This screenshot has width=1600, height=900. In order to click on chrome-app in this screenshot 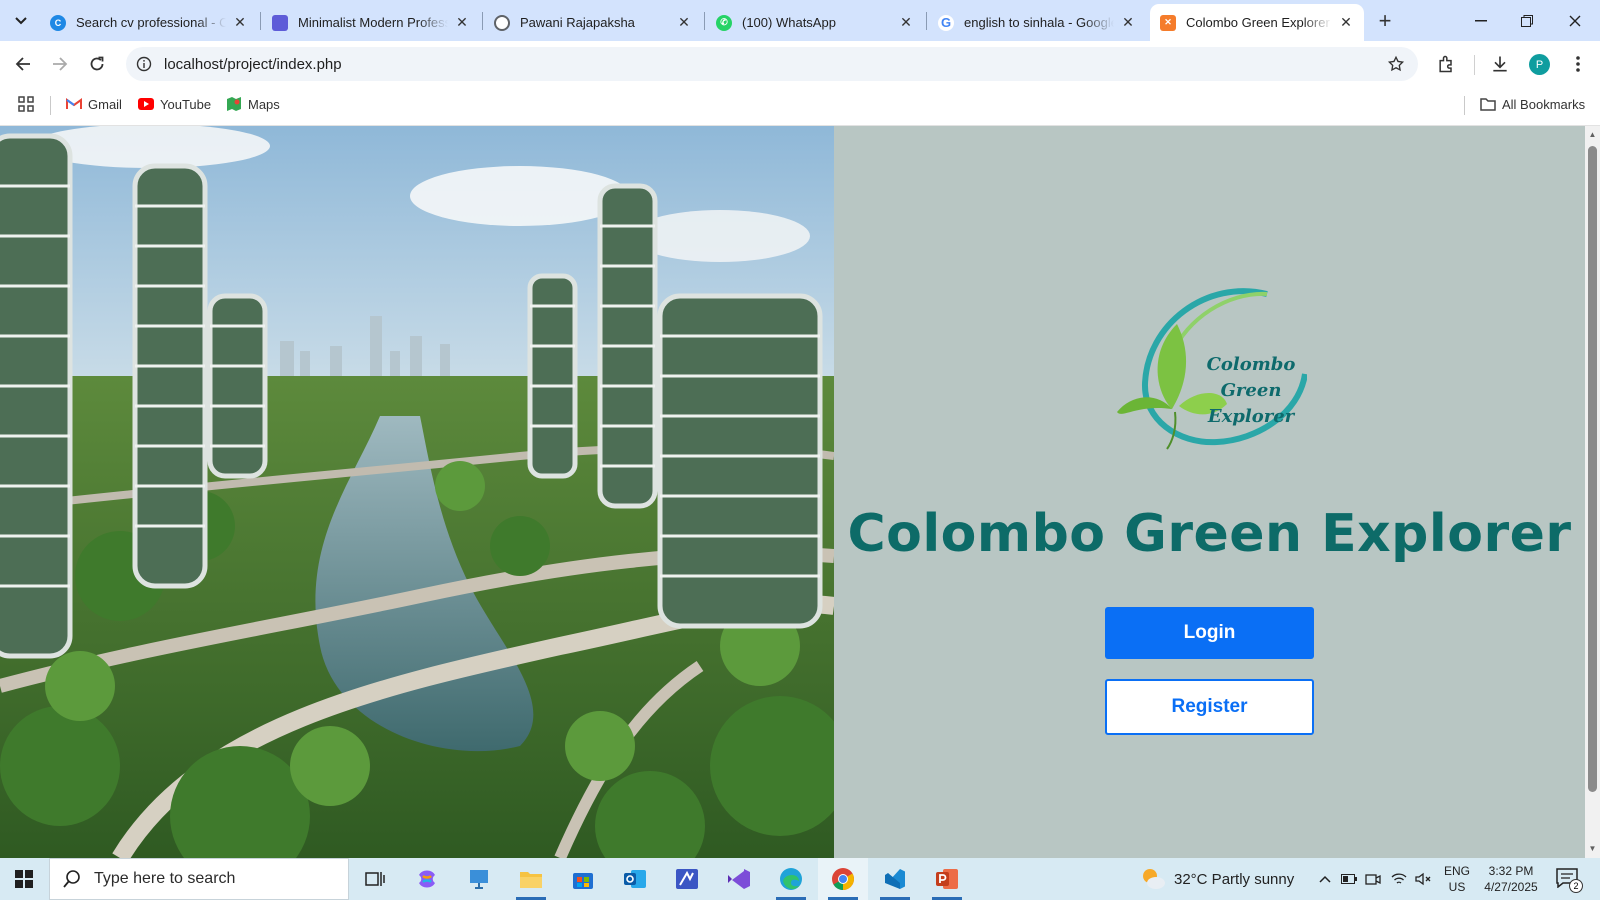, I will do `click(843, 879)`.